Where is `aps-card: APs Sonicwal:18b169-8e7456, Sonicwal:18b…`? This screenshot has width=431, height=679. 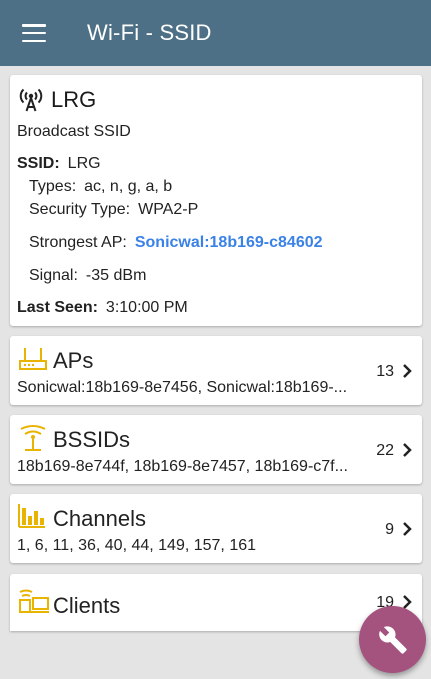 aps-card: APs Sonicwal:18b169-8e7456, Sonicwal:18b… is located at coordinates (216, 370).